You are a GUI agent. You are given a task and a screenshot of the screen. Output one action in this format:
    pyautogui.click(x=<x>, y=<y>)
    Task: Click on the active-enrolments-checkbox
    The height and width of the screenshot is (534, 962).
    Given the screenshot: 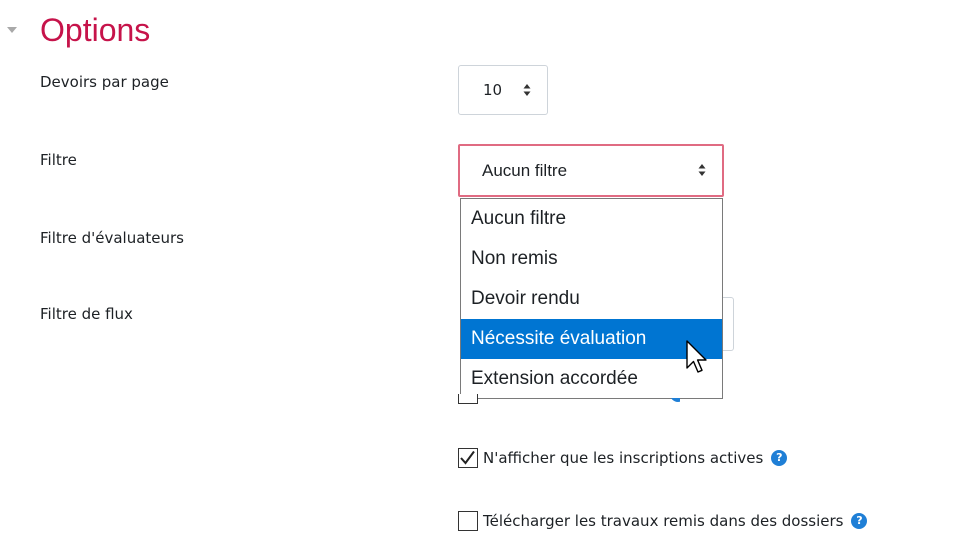 What is the action you would take?
    pyautogui.click(x=468, y=458)
    